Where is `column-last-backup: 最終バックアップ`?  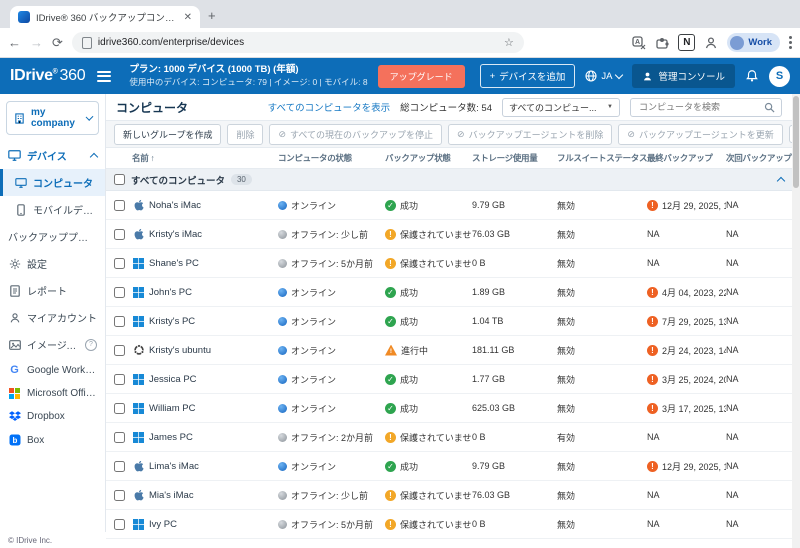 column-last-backup: 最終バックアップ is located at coordinates (686, 158).